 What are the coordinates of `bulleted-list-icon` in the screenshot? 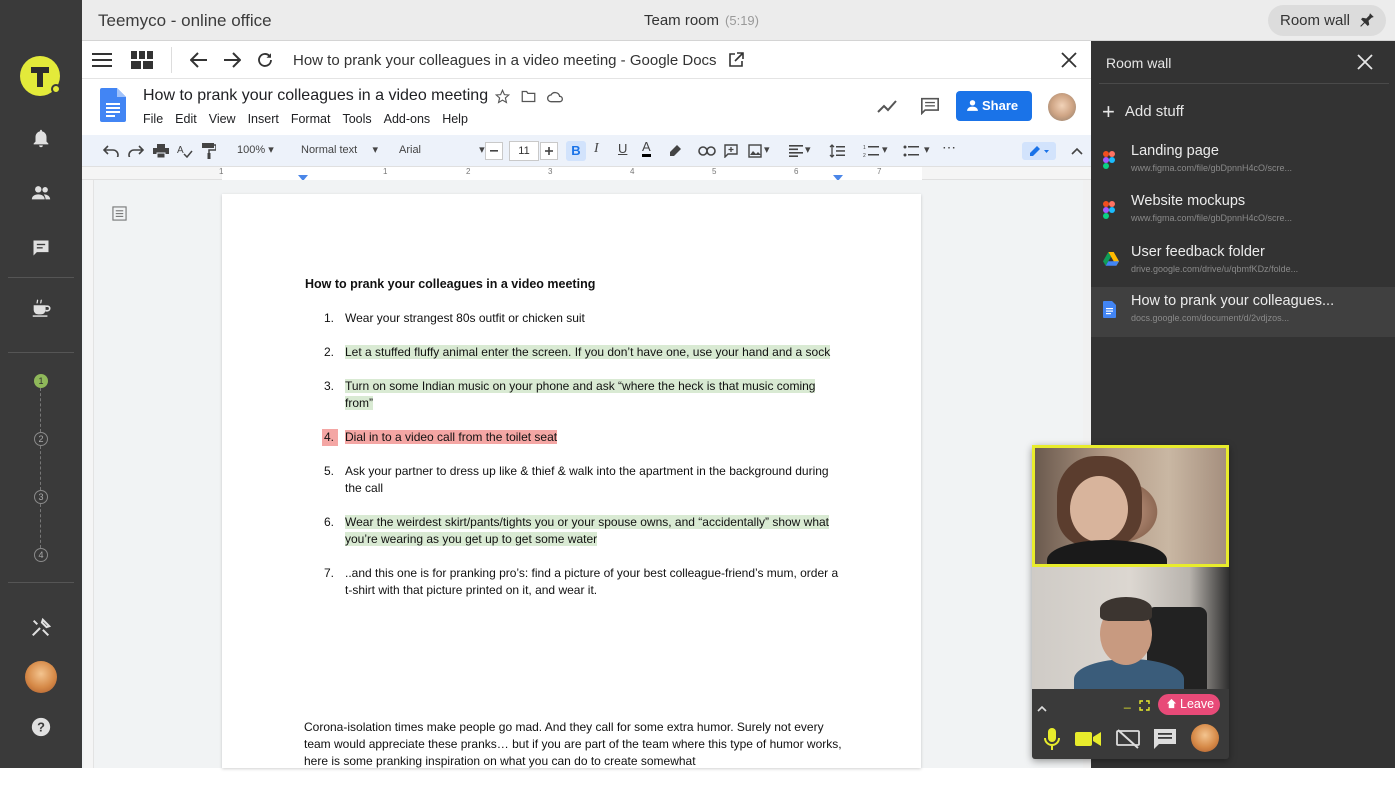 It's located at (911, 151).